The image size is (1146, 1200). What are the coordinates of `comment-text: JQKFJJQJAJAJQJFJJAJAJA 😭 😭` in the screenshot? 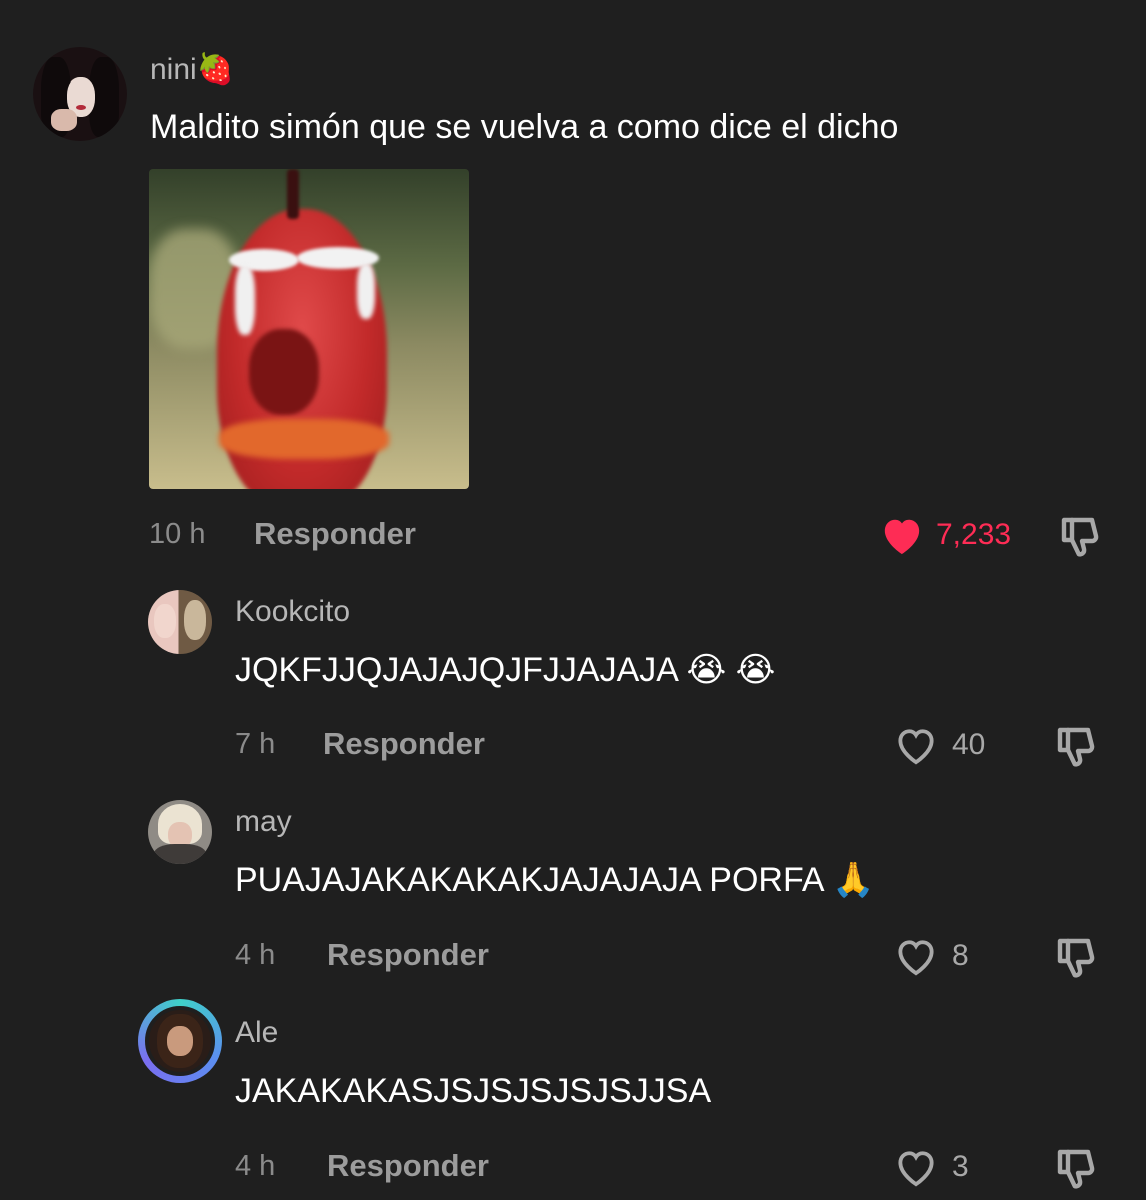 It's located at (505, 670).